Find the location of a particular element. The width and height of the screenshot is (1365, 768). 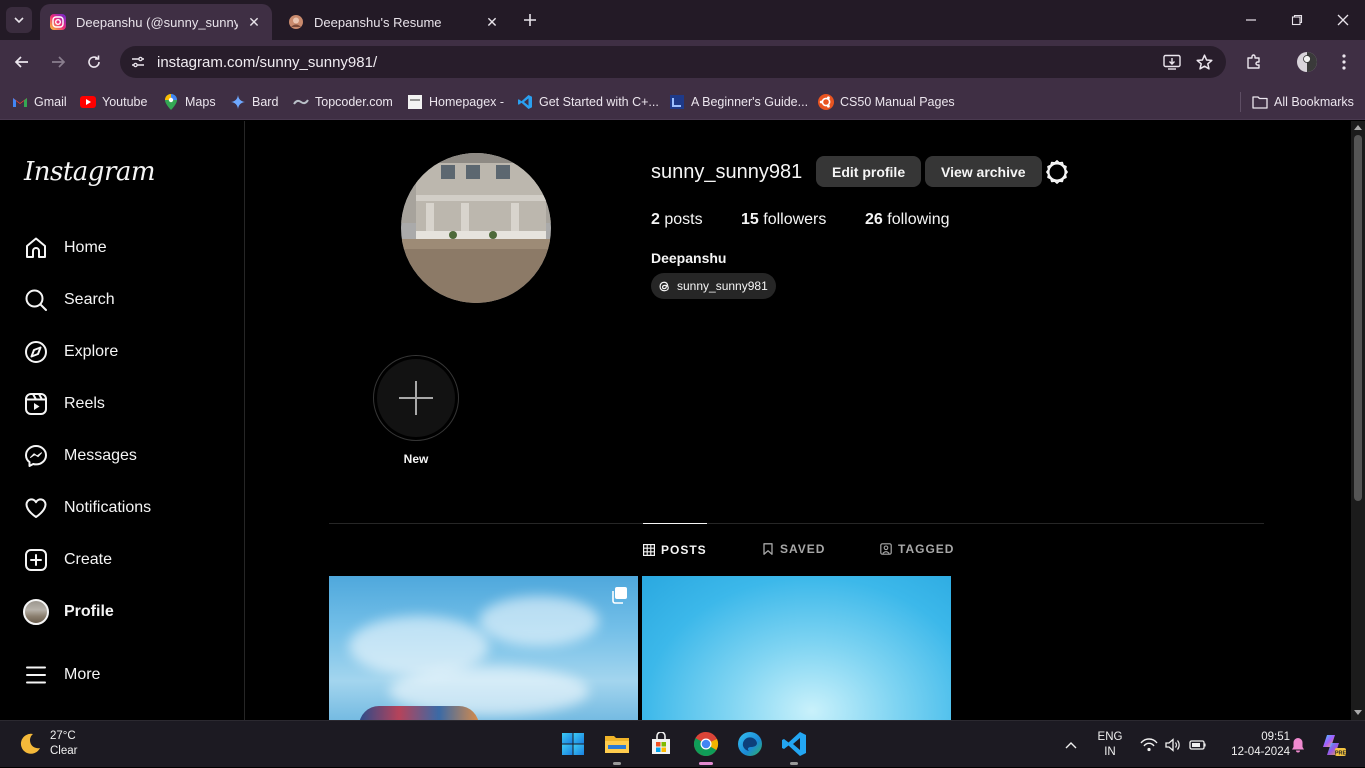

youtube-icon is located at coordinates (88, 102).